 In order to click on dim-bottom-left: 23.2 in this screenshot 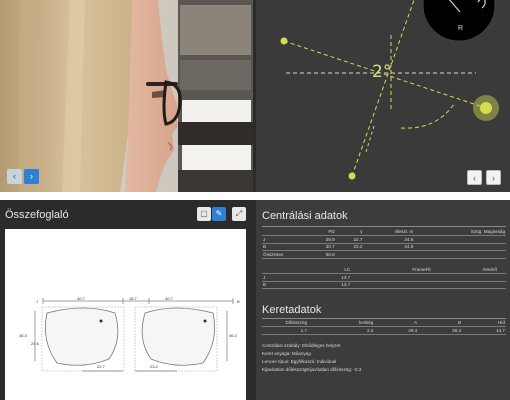, I will do `click(154, 366)`.